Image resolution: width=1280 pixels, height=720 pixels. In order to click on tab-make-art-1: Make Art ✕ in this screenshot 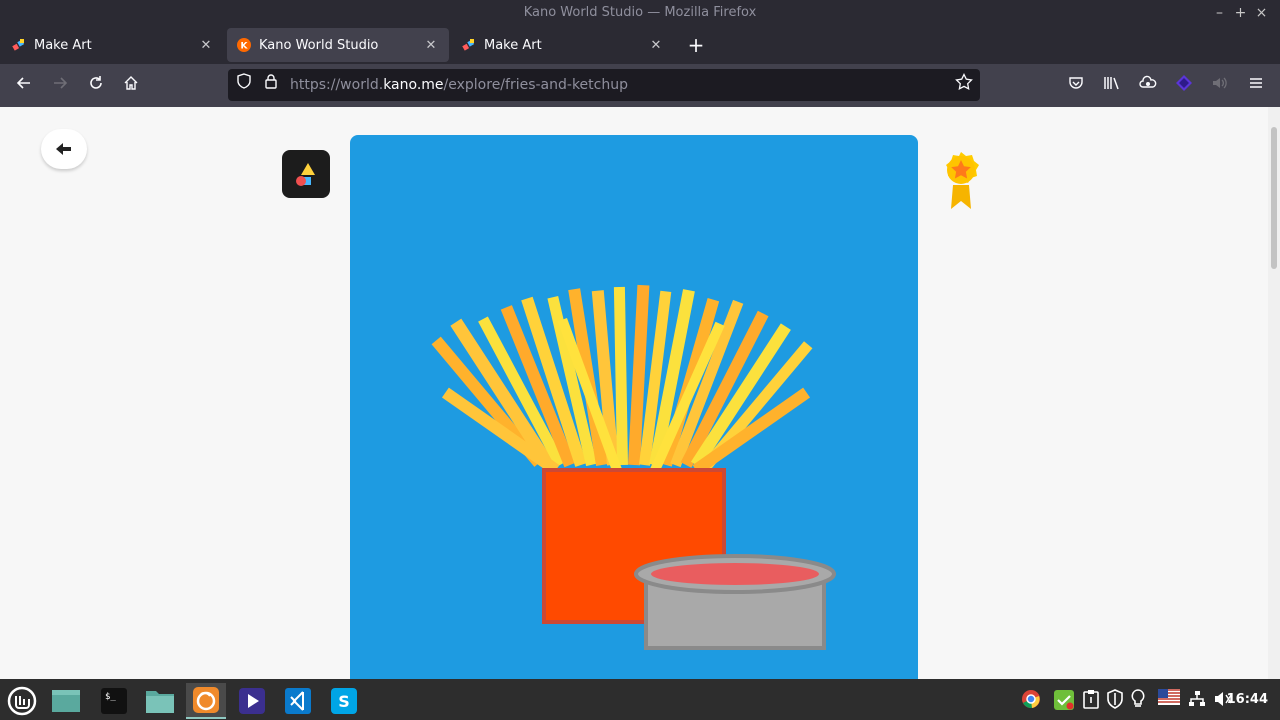, I will do `click(113, 45)`.